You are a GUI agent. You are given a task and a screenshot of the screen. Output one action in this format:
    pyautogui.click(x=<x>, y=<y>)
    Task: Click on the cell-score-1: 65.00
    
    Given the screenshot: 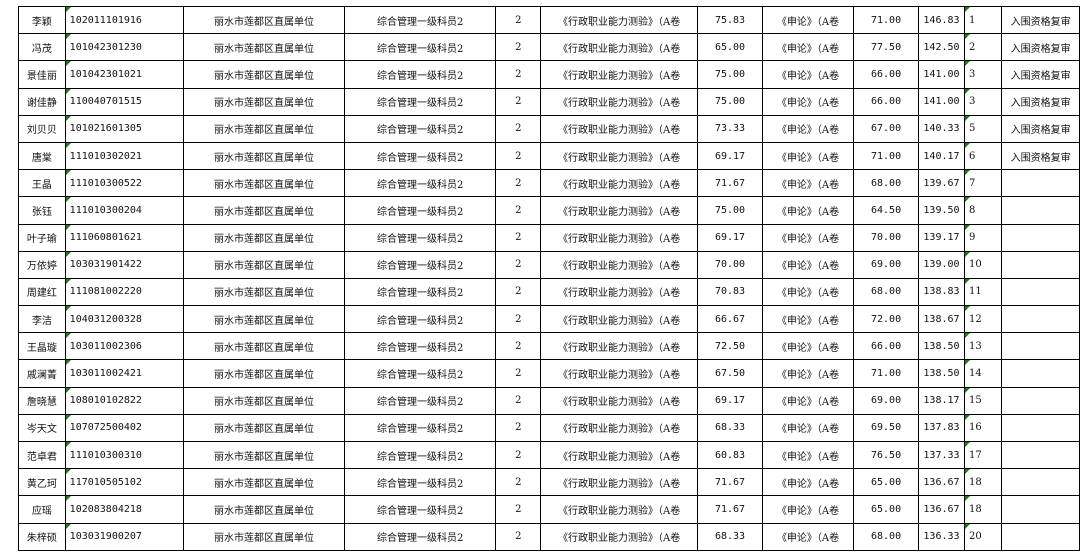 What is the action you would take?
    pyautogui.click(x=730, y=47)
    